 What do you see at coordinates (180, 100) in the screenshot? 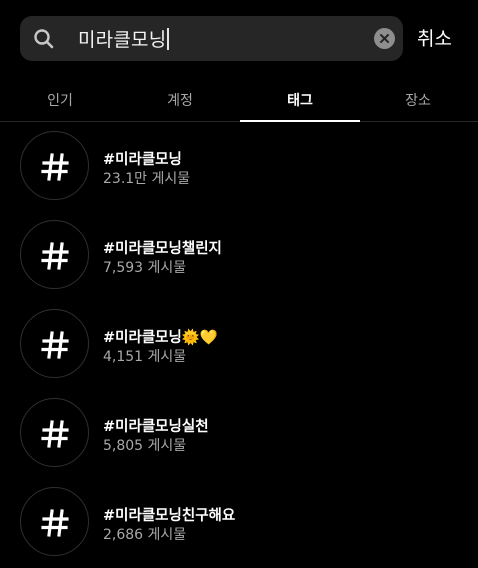
I see `tab-accounts: 계정` at bounding box center [180, 100].